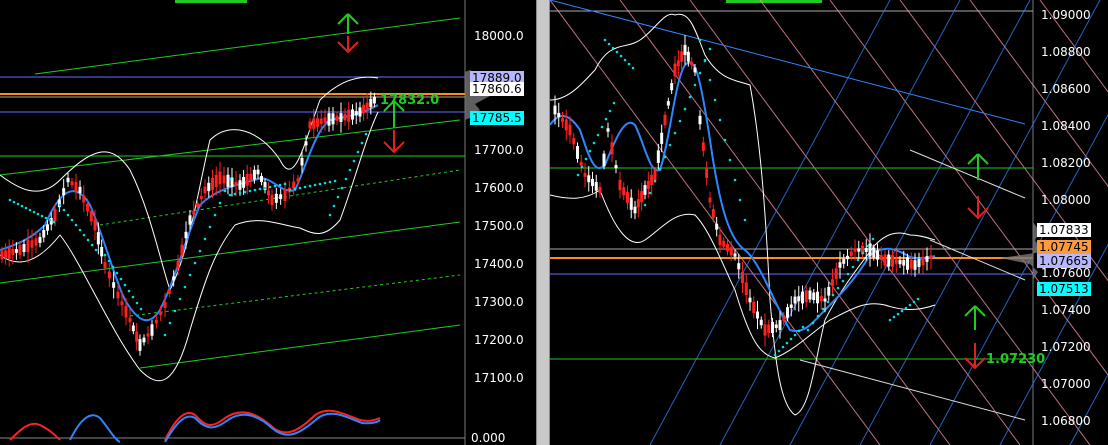 The height and width of the screenshot is (445, 1108). What do you see at coordinates (295, 295) in the screenshot?
I see `trend-channel-lower-dashed` at bounding box center [295, 295].